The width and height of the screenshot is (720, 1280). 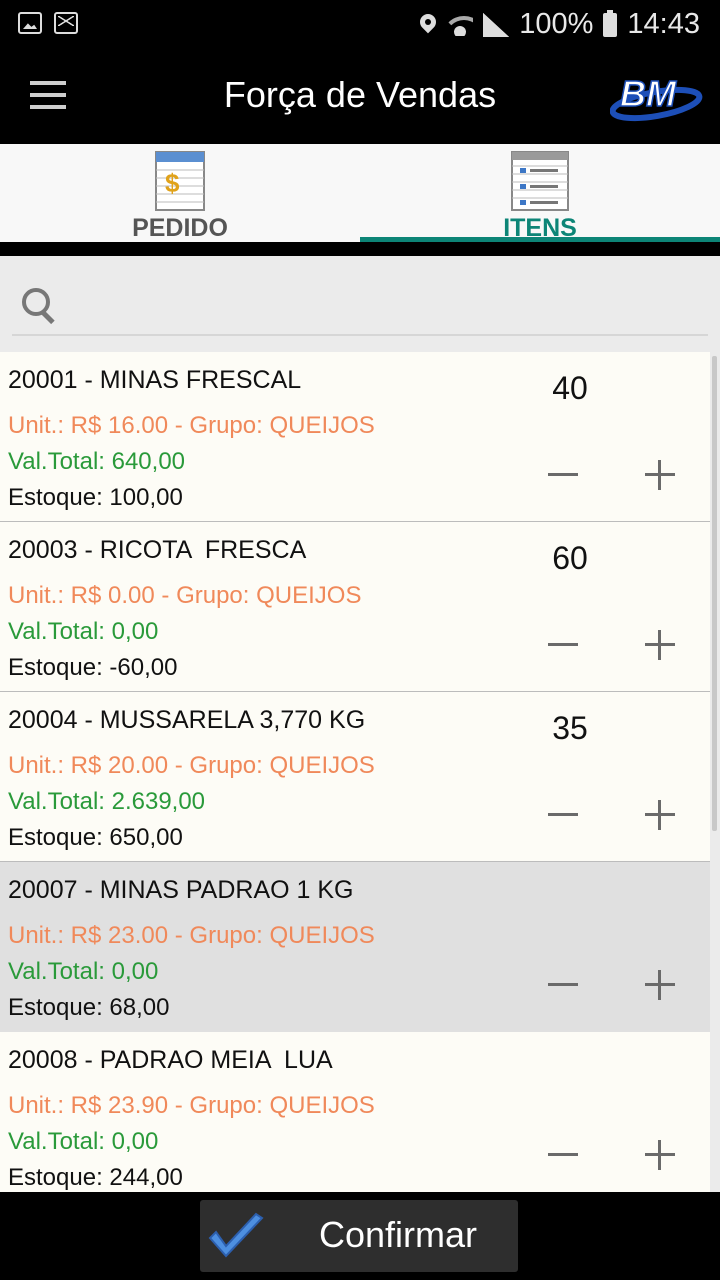 What do you see at coordinates (191, 1105) in the screenshot?
I see `item-unit-price: Unit.: R$ 23.90 - Grupo: QUEIJOS` at bounding box center [191, 1105].